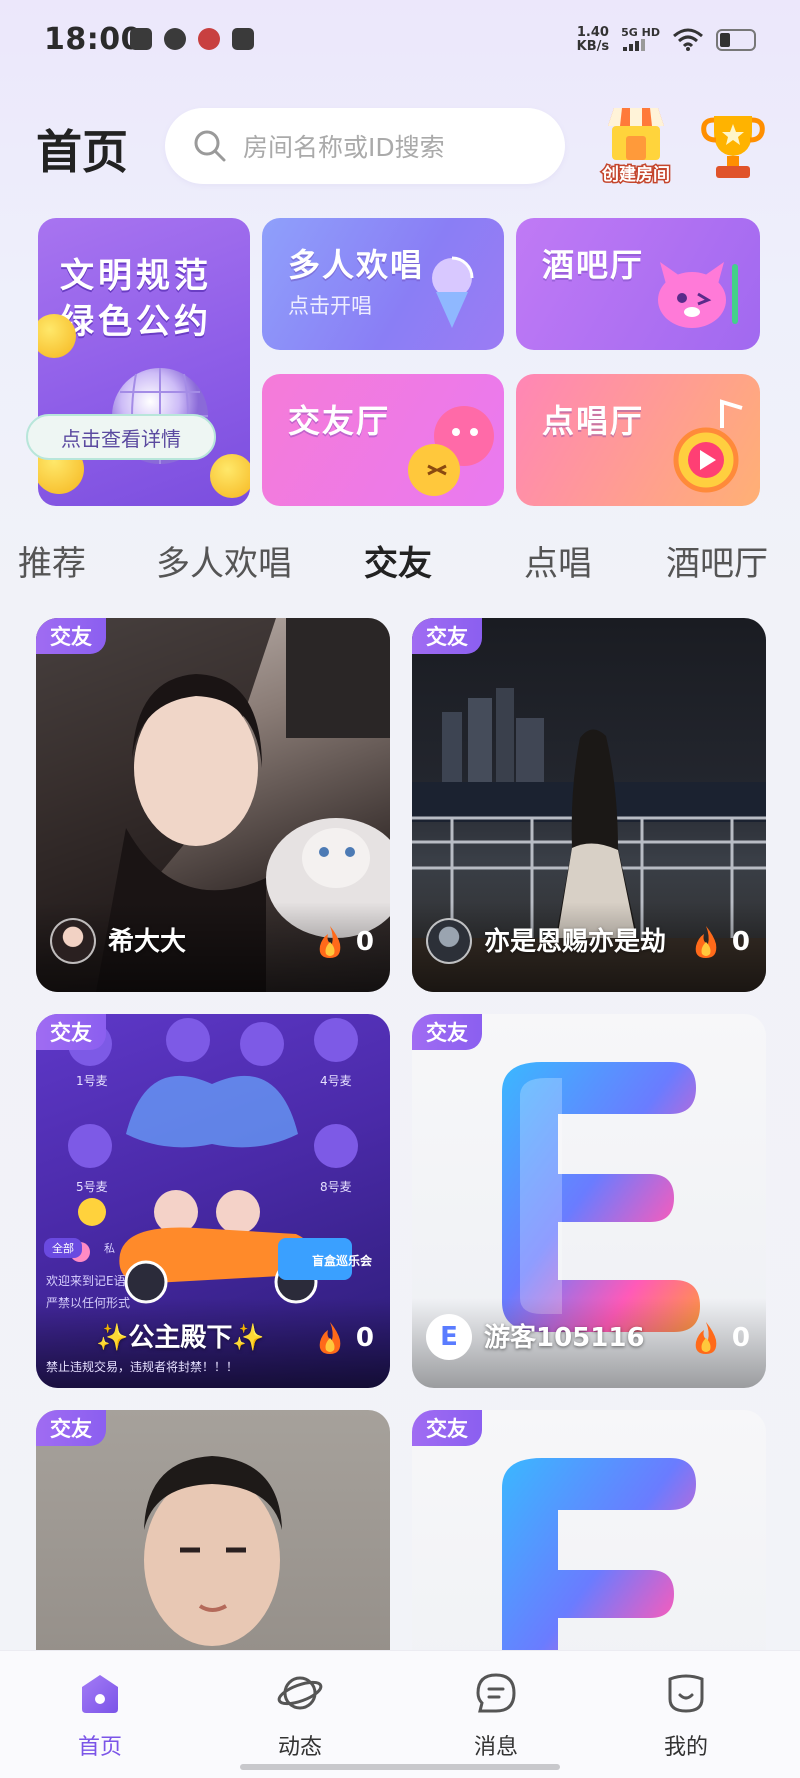 This screenshot has height=1778, width=800. Describe the element at coordinates (593, 39) in the screenshot. I see `network-speed: 1.40 KB/s` at that location.